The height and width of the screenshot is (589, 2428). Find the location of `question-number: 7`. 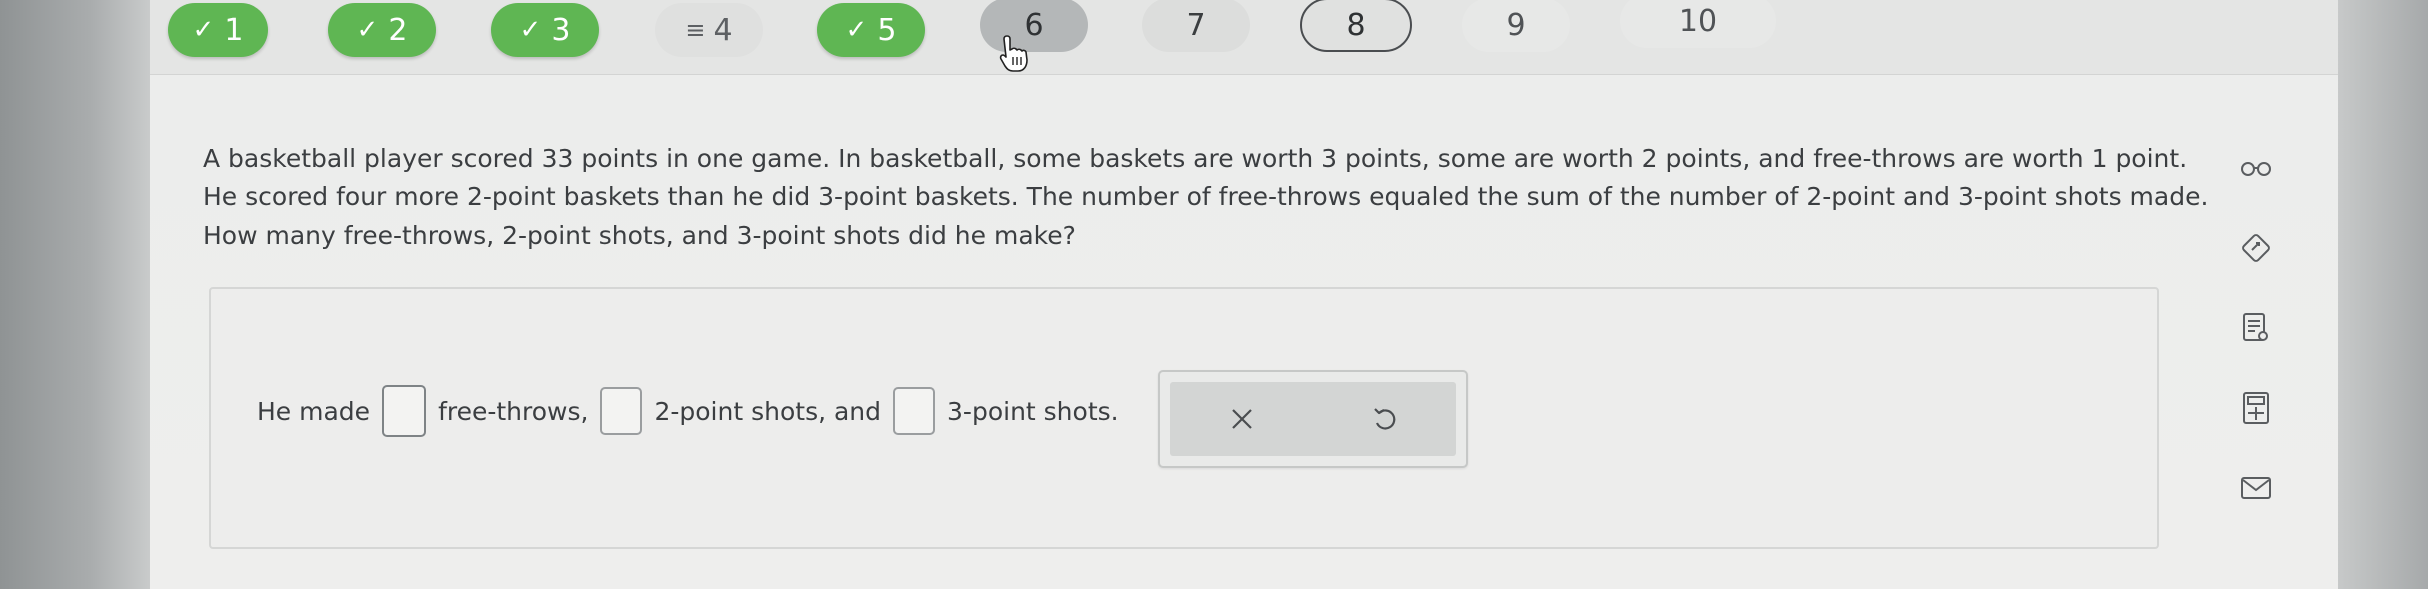

question-number: 7 is located at coordinates (1196, 25).